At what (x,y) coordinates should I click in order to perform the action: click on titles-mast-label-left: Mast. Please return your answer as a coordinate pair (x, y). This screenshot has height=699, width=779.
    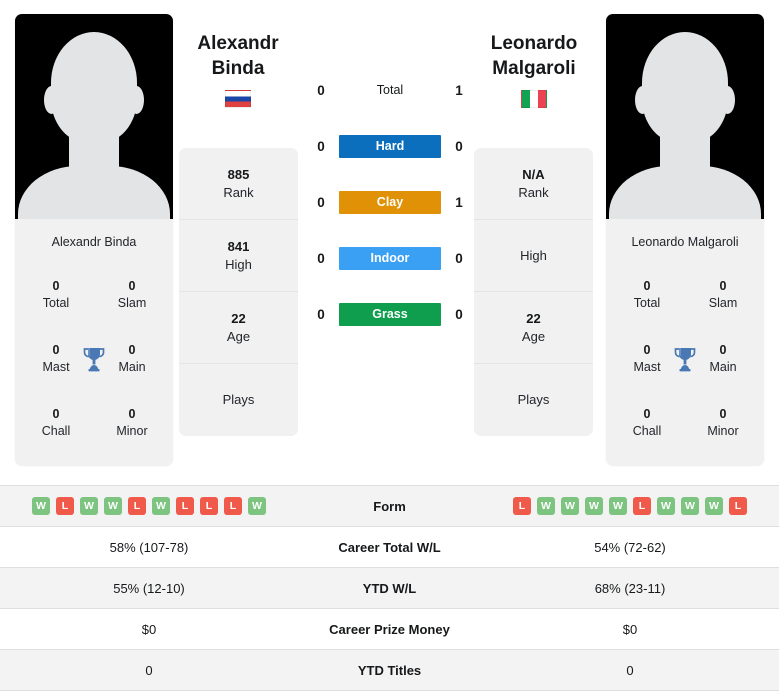
    Looking at the image, I should click on (56, 366).